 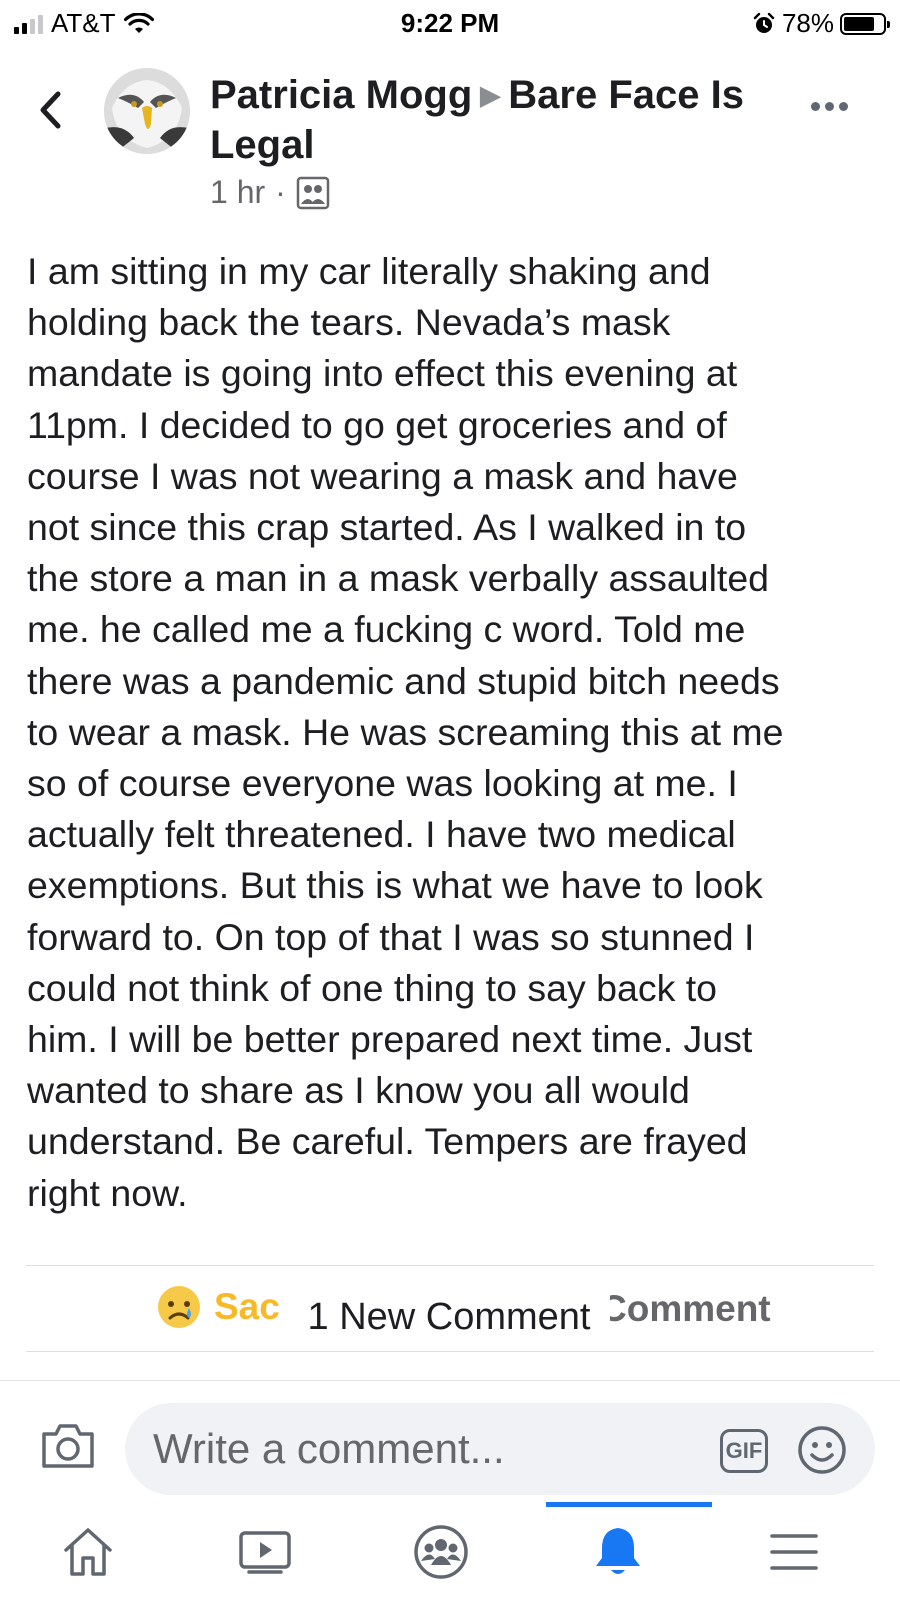 I want to click on avatar, so click(x=147, y=111).